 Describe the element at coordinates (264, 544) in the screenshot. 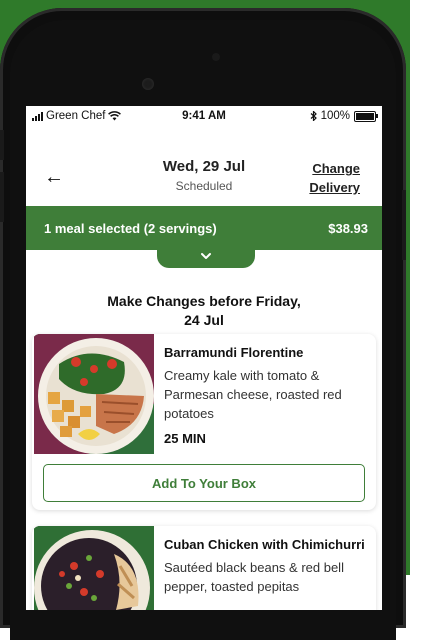

I see `meal-title: Cuban Chicken with Chimichurri` at that location.